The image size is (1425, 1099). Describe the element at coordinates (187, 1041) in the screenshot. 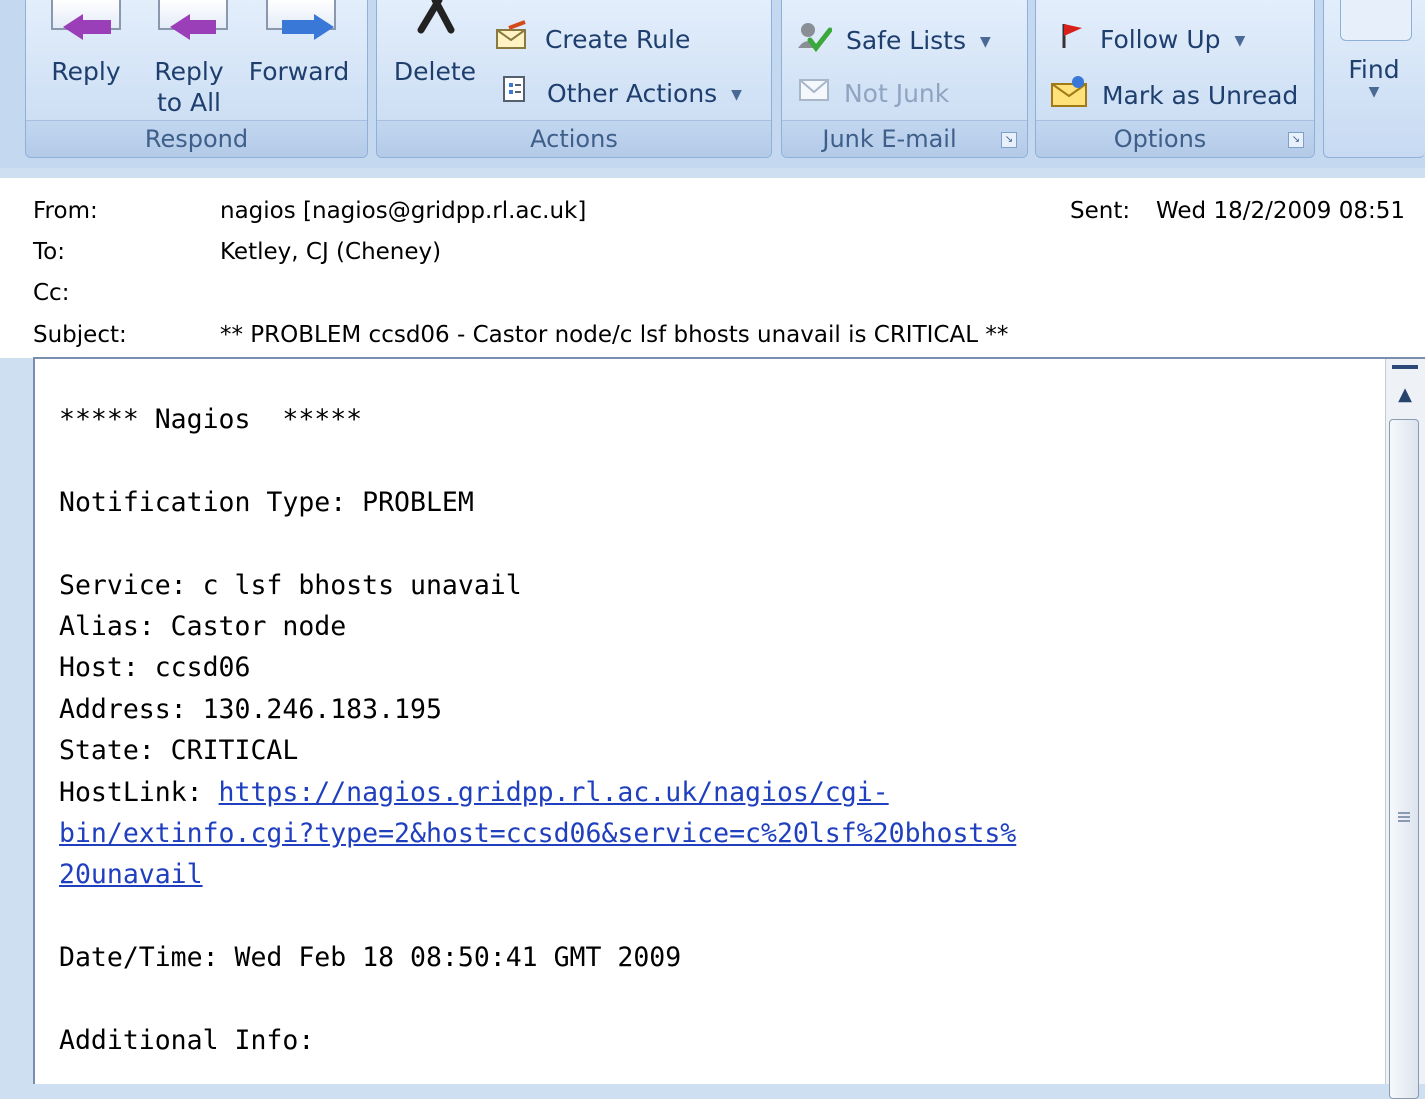

I see `body-additional-info: Additional Info:` at that location.